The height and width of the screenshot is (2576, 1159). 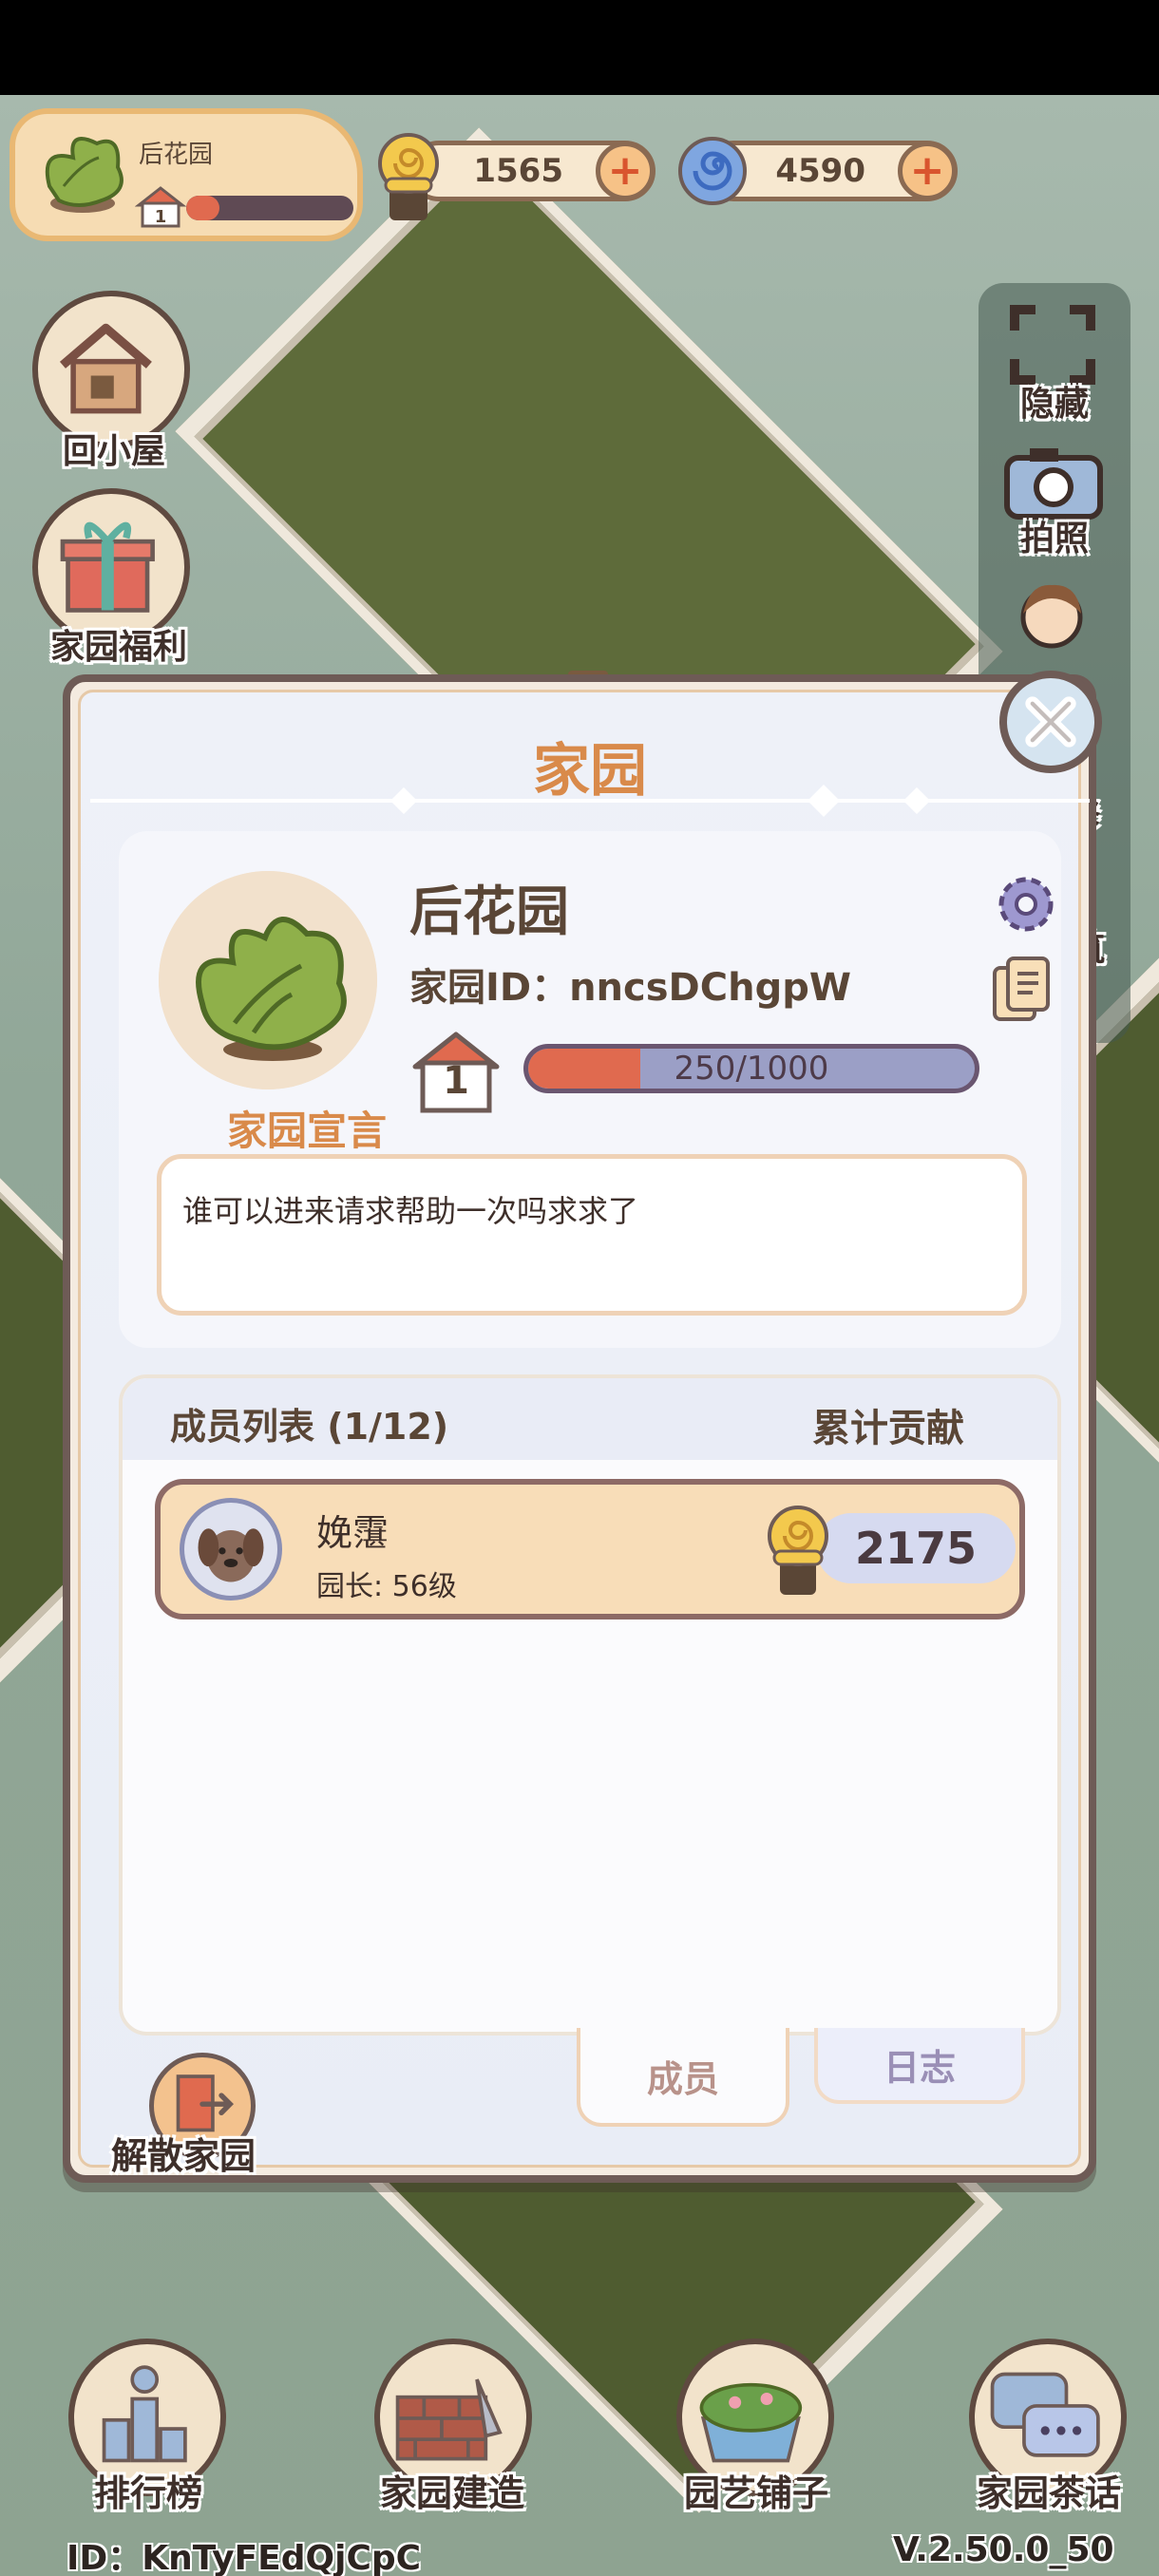 I want to click on garden-shop-label: 园艺铺子, so click(x=756, y=2490).